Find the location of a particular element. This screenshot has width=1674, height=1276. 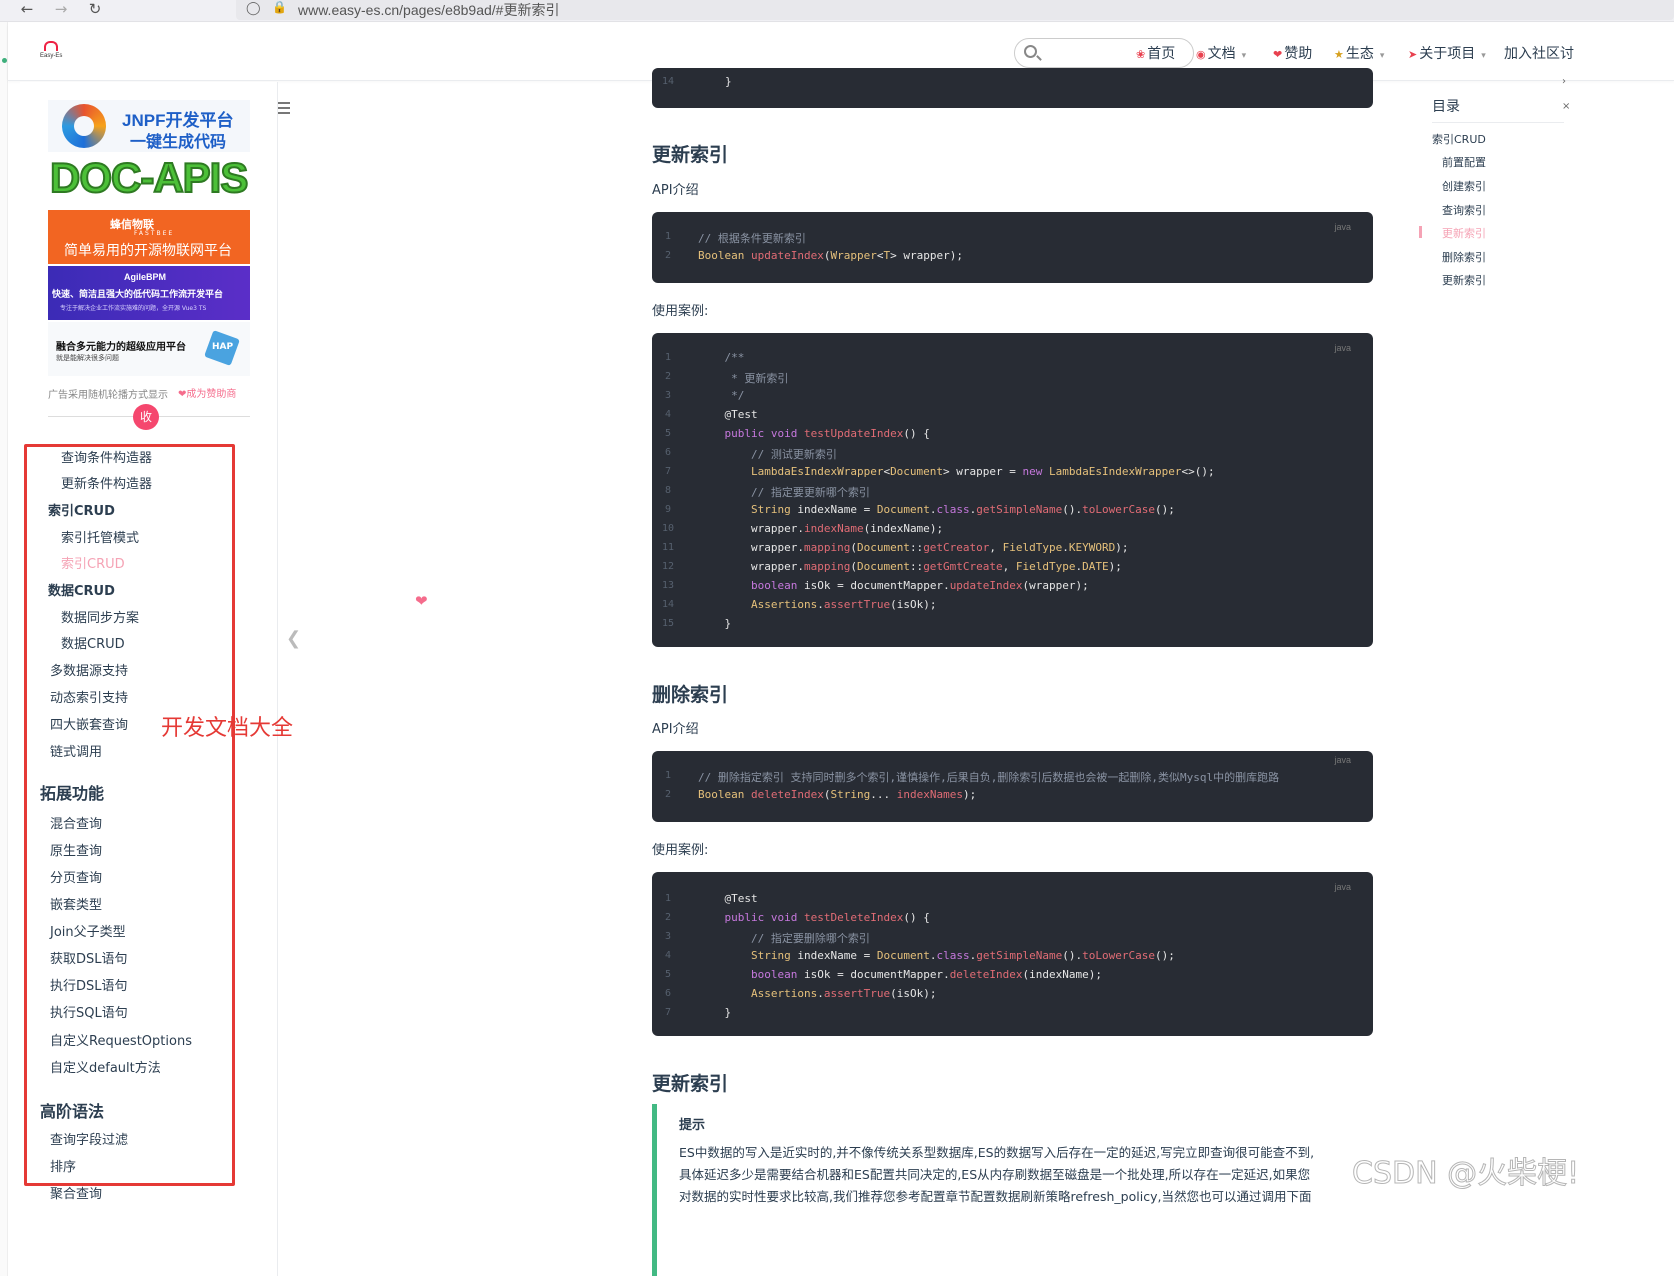

ad-jnpf: JNPF开发平台 一键生成代码 is located at coordinates (149, 126).